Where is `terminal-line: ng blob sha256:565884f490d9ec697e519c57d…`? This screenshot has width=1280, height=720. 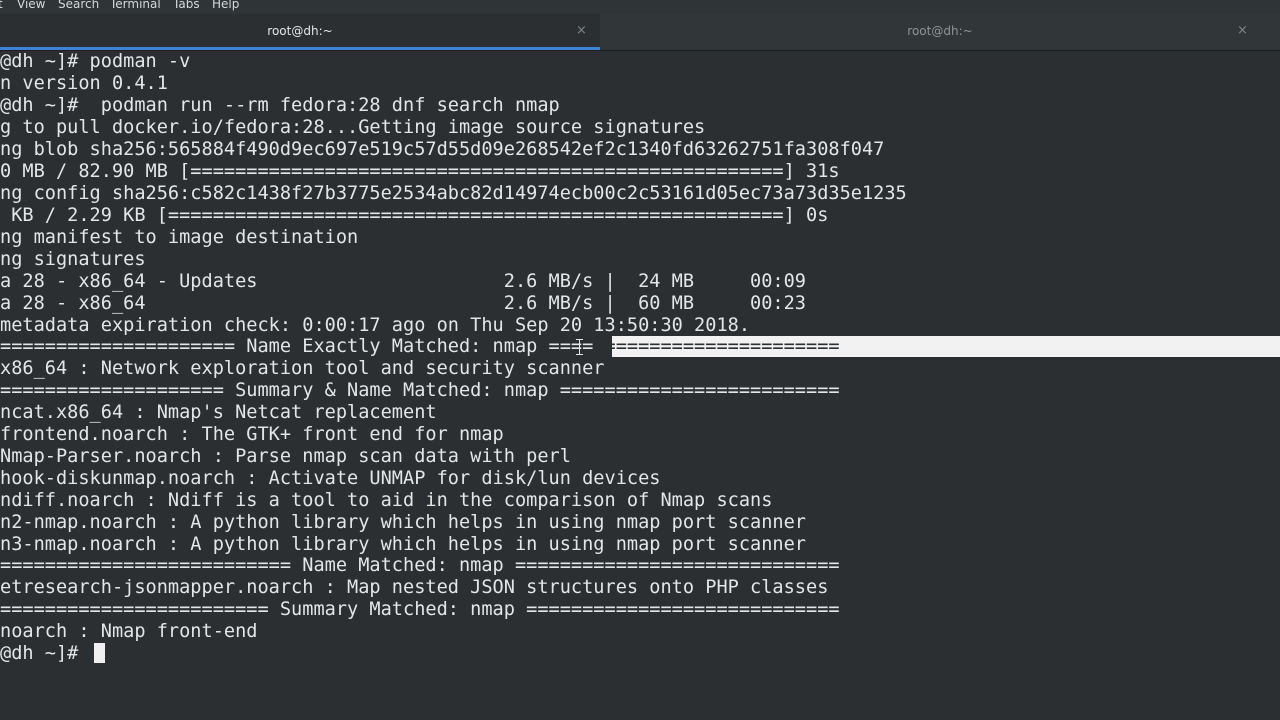 terminal-line: ng blob sha256:565884f490d9ec697e519c57d… is located at coordinates (442, 149).